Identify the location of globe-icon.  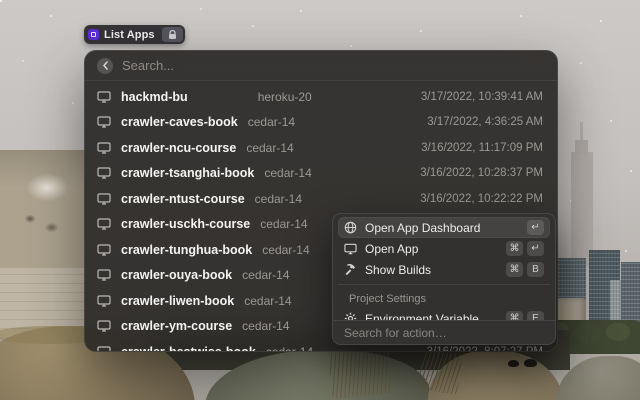
(350, 227).